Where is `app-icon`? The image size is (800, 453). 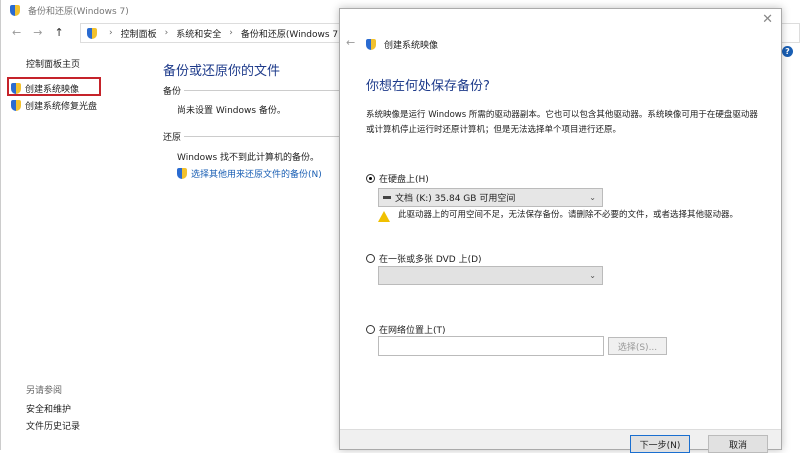
app-icon is located at coordinates (15, 10).